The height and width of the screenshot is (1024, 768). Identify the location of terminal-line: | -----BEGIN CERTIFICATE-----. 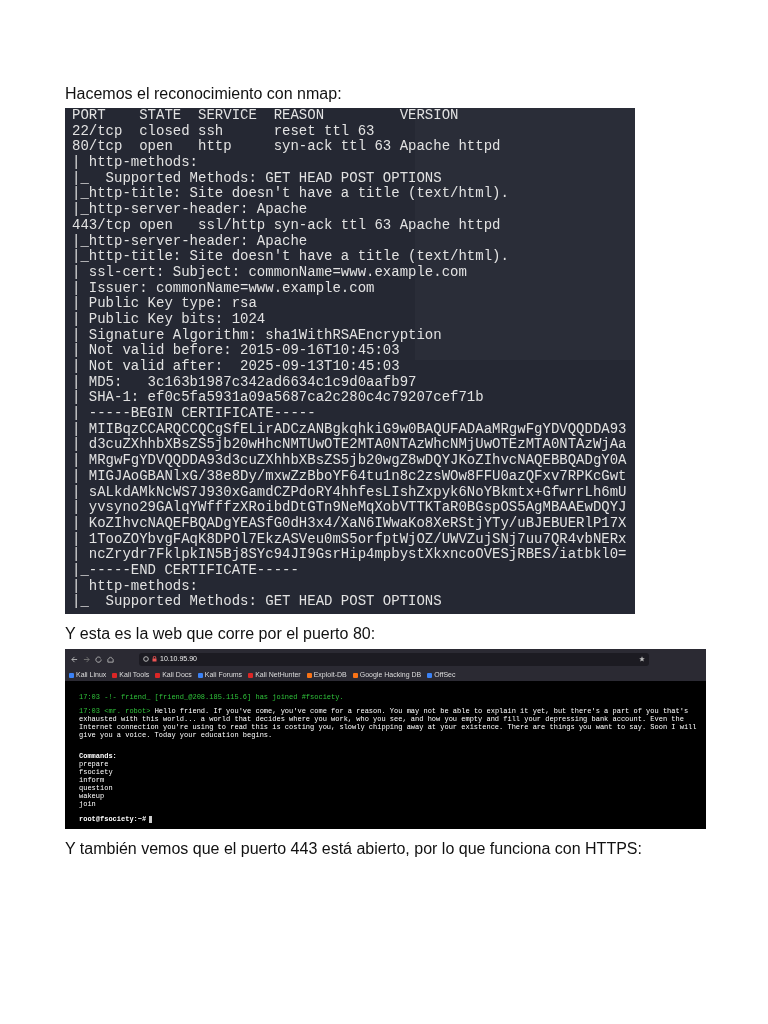
(194, 414).